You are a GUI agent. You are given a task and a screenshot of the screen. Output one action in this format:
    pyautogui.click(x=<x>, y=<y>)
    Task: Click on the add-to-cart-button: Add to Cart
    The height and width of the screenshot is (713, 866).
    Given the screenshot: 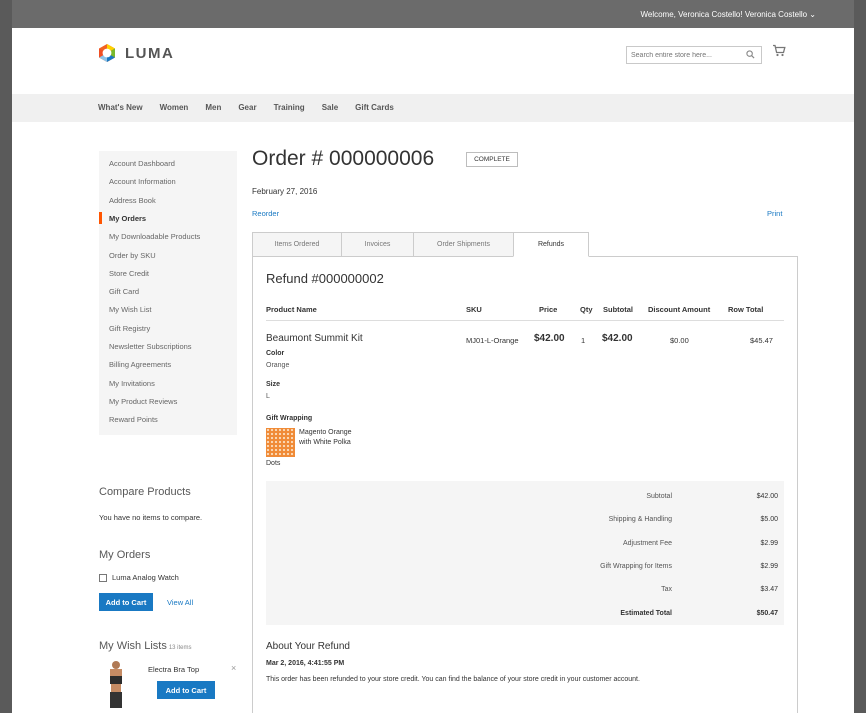 What is the action you would take?
    pyautogui.click(x=126, y=602)
    